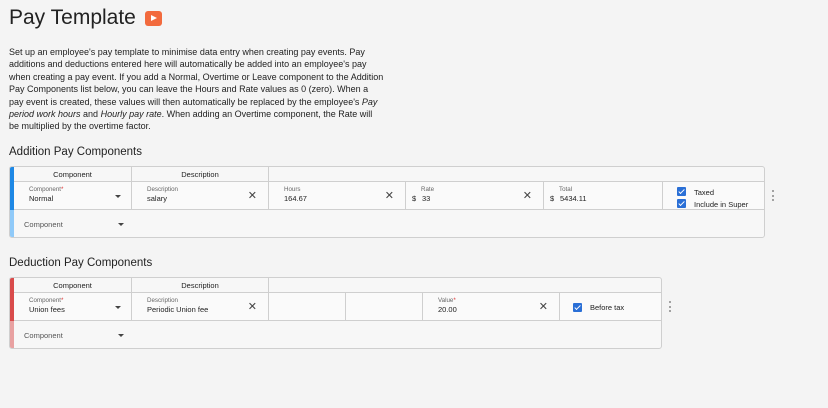 Image resolution: width=828 pixels, height=408 pixels. I want to click on addition-hours-value: 164.67, so click(295, 198).